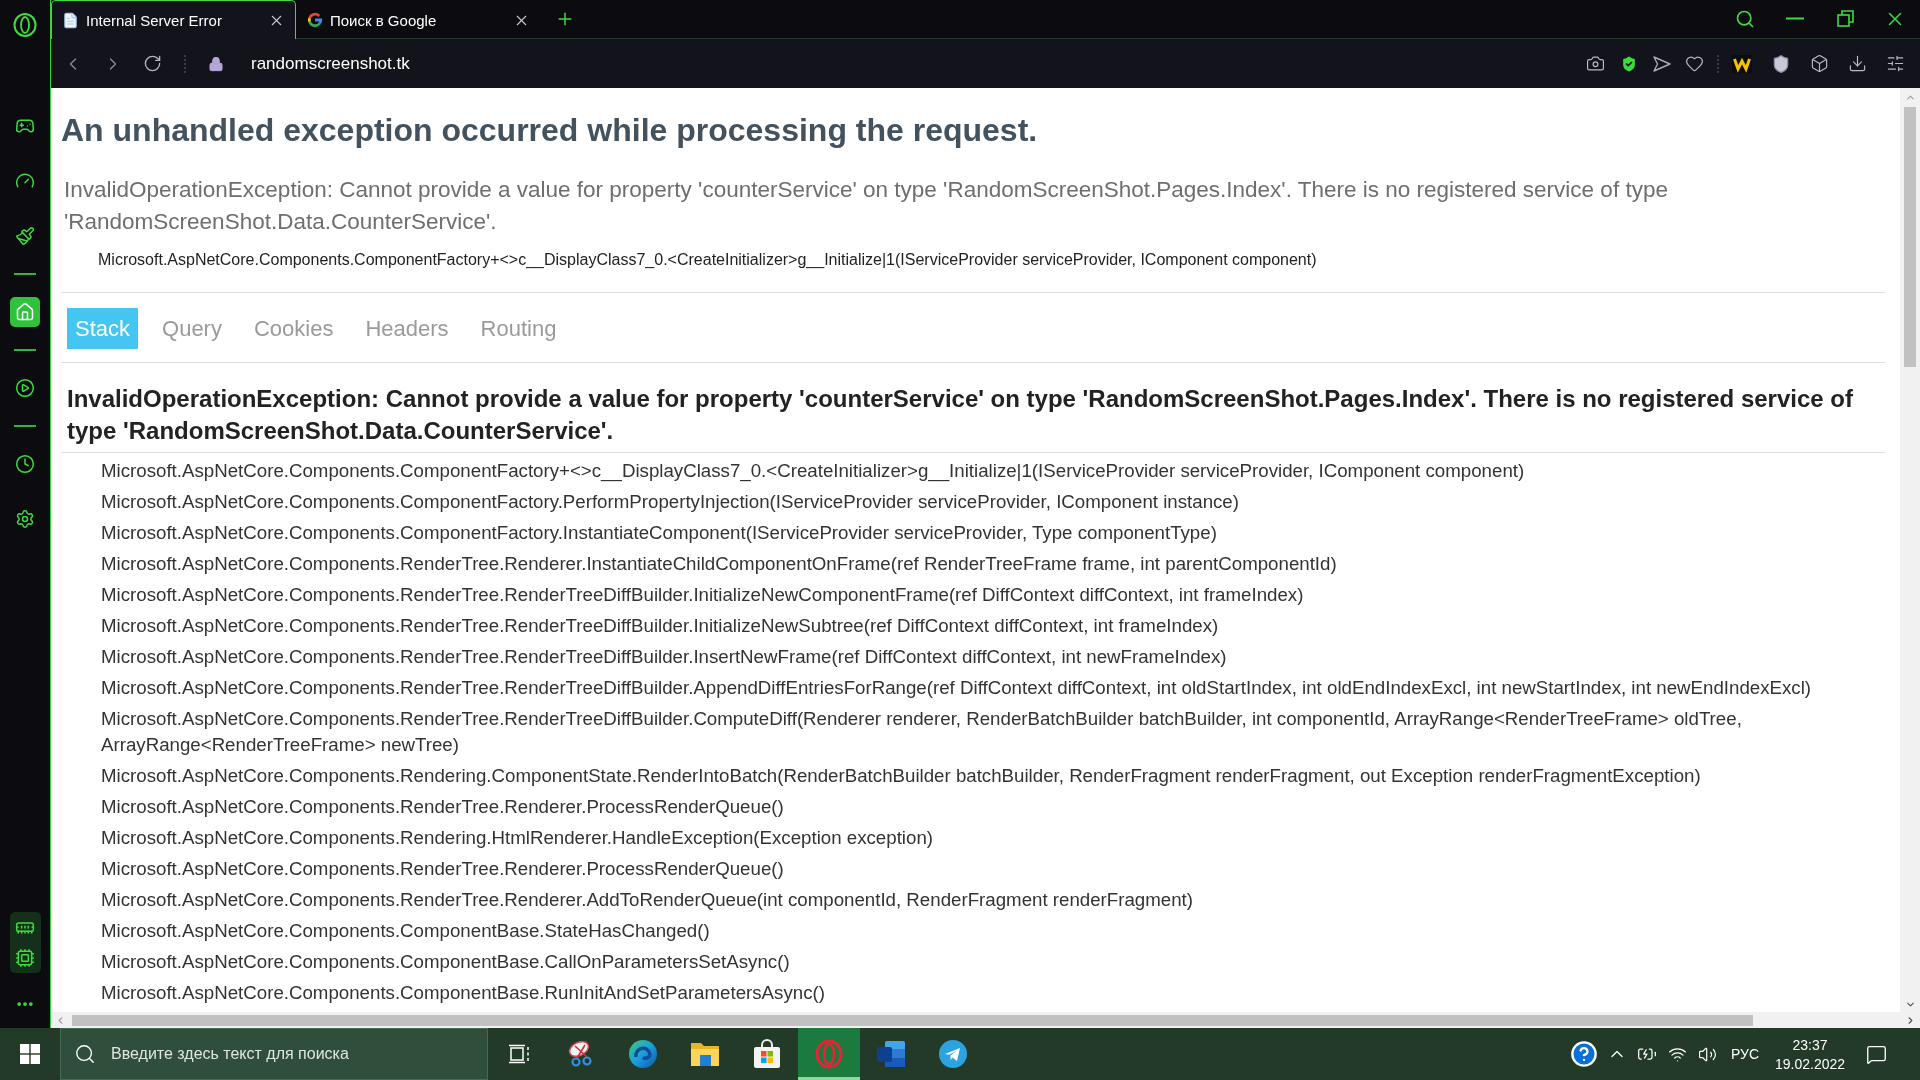 Image resolution: width=1920 pixels, height=1080 pixels. What do you see at coordinates (705, 1054) in the screenshot?
I see `folder-icon` at bounding box center [705, 1054].